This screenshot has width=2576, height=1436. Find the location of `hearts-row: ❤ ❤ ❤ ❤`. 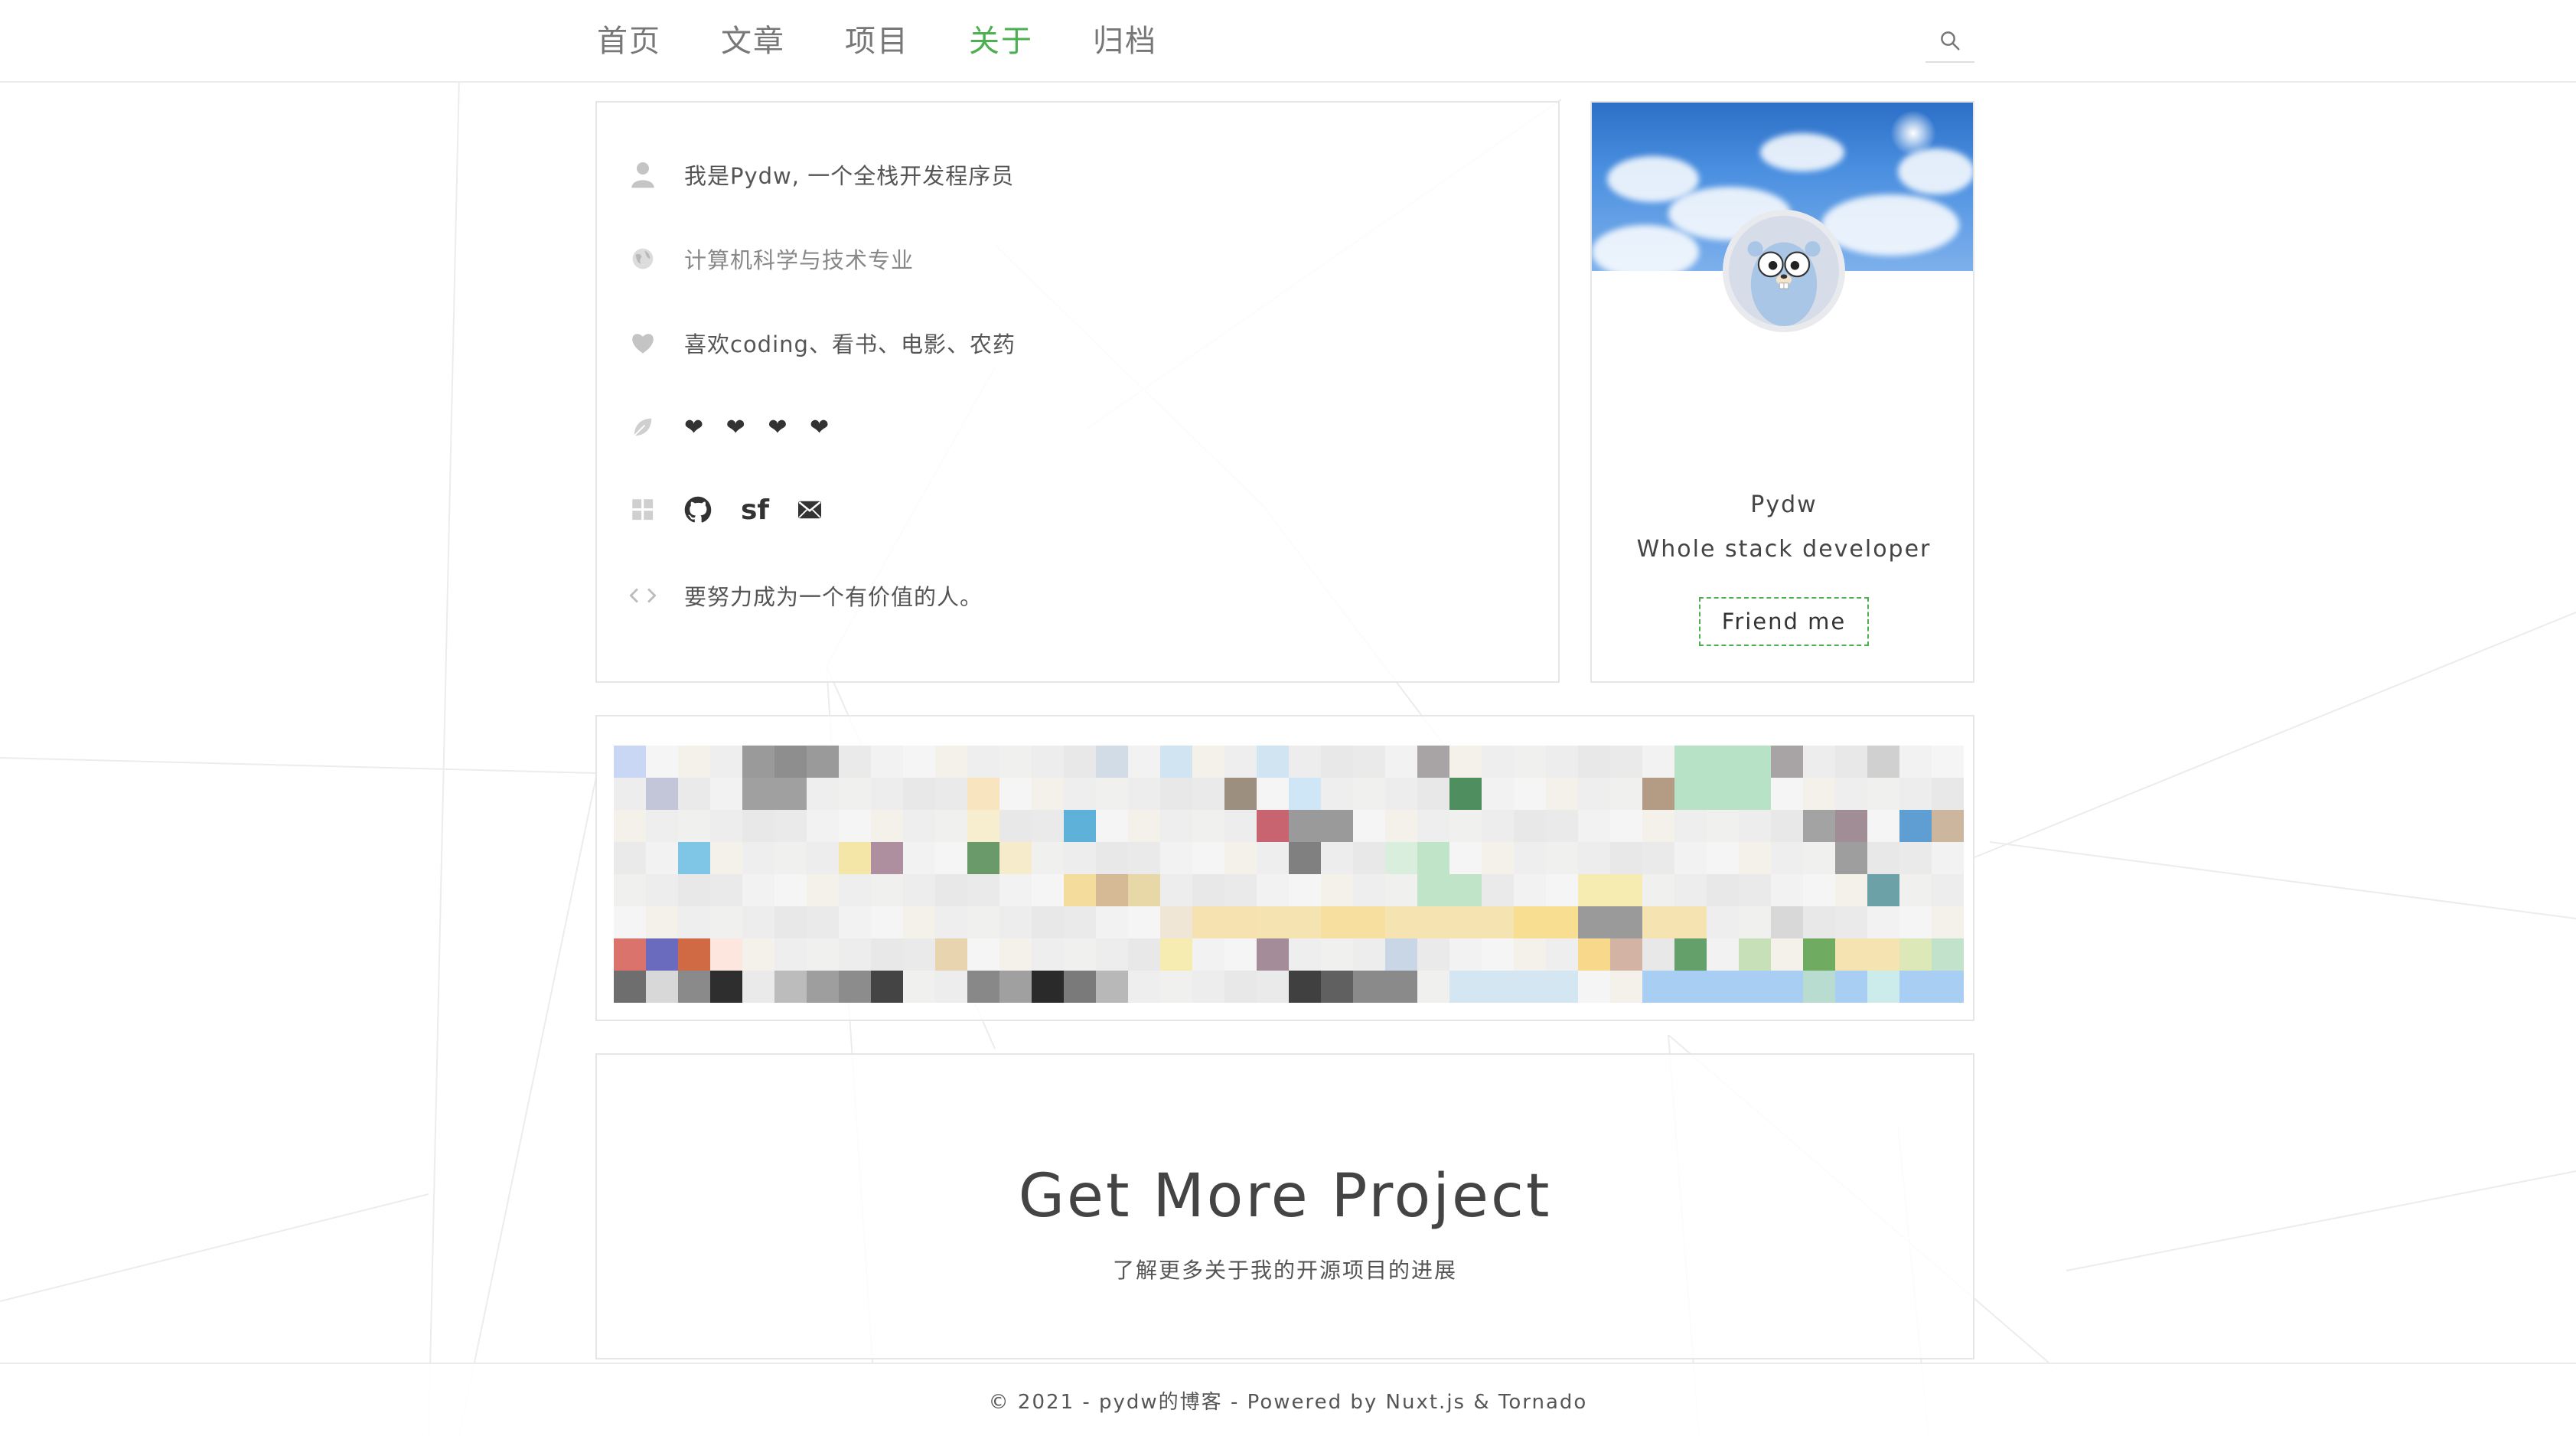

hearts-row: ❤ ❤ ❤ ❤ is located at coordinates (732, 427).